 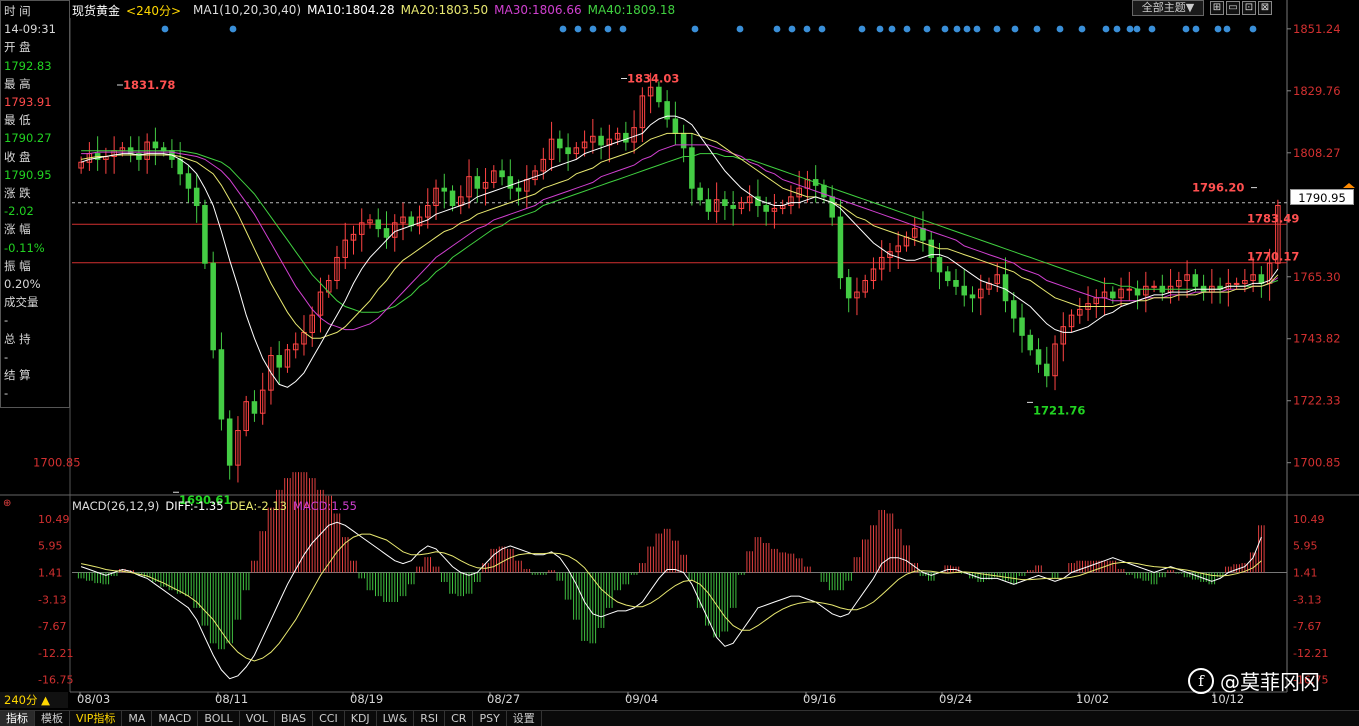 I want to click on tab-模板: 模板, so click(x=52, y=718).